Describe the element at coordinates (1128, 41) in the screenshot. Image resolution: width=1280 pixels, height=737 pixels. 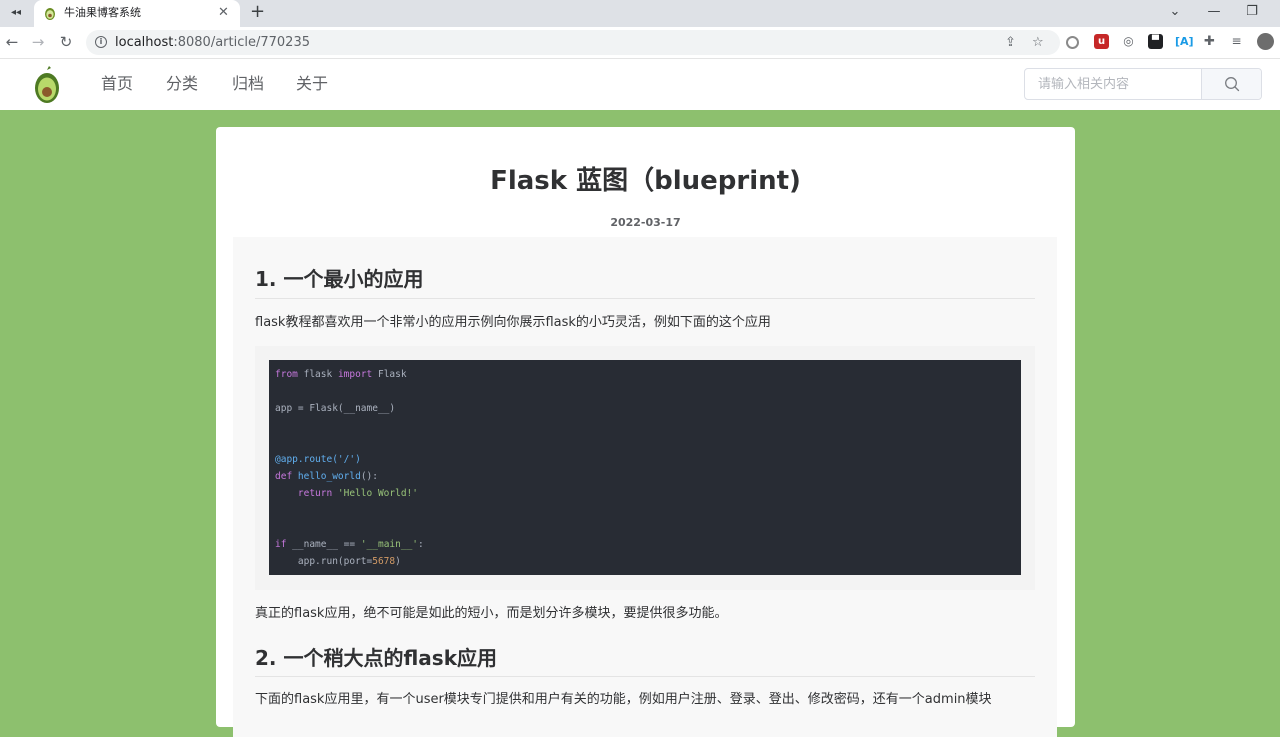
I see `extension-eye-icon: ◎` at that location.